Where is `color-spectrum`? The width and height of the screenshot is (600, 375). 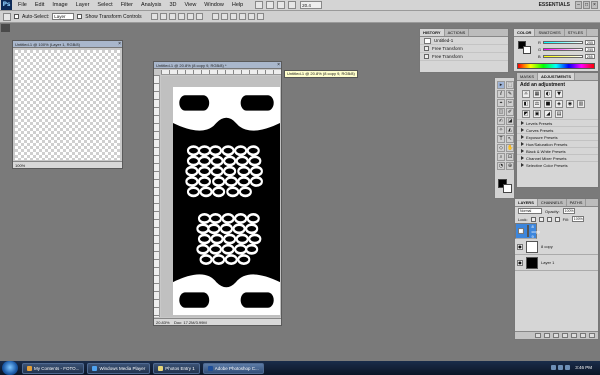
color-spectrum is located at coordinates (556, 66).